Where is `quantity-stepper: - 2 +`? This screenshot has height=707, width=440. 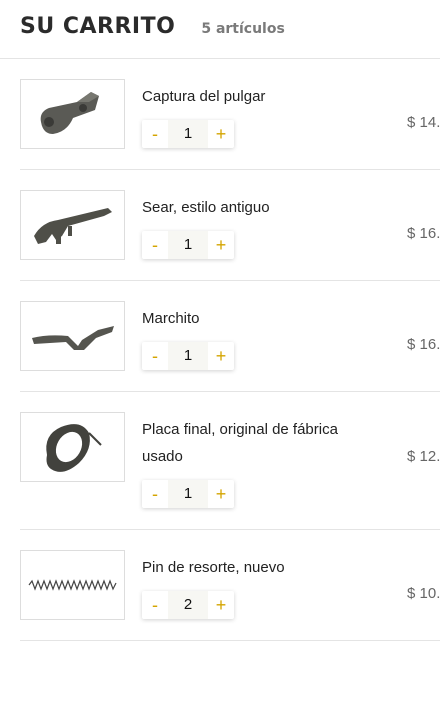 quantity-stepper: - 2 + is located at coordinates (188, 605).